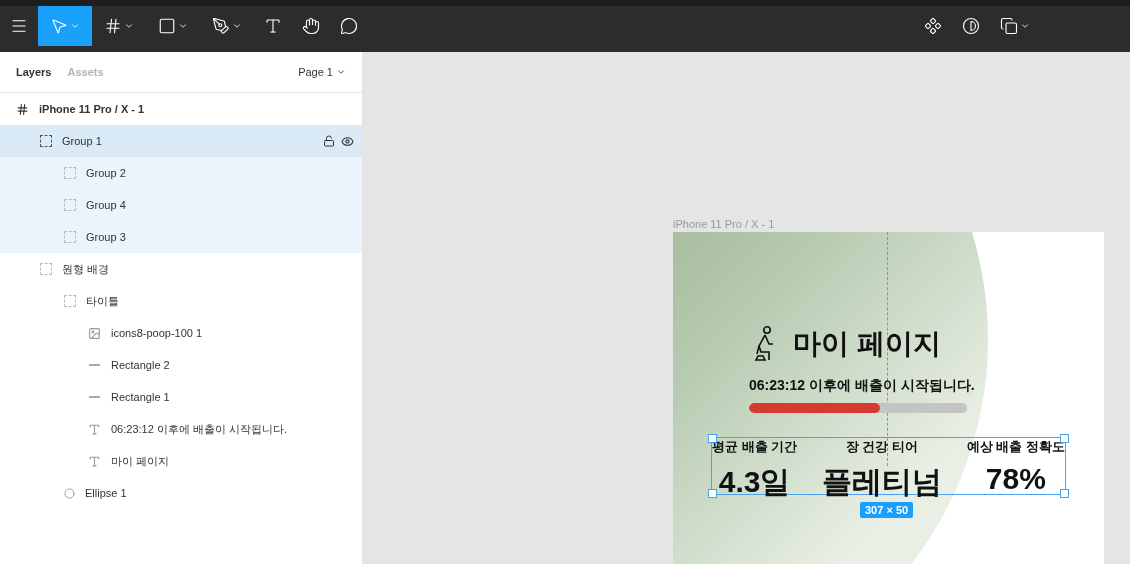  What do you see at coordinates (106, 205) in the screenshot?
I see `layer-name: Group 4` at bounding box center [106, 205].